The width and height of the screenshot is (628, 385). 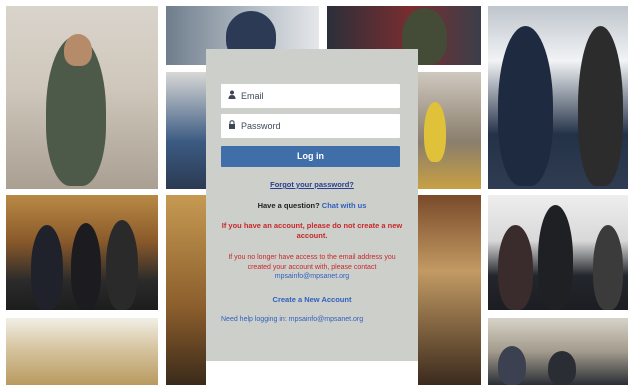 I want to click on help-email-link: mpsainfo@mpsanet.org, so click(x=326, y=319).